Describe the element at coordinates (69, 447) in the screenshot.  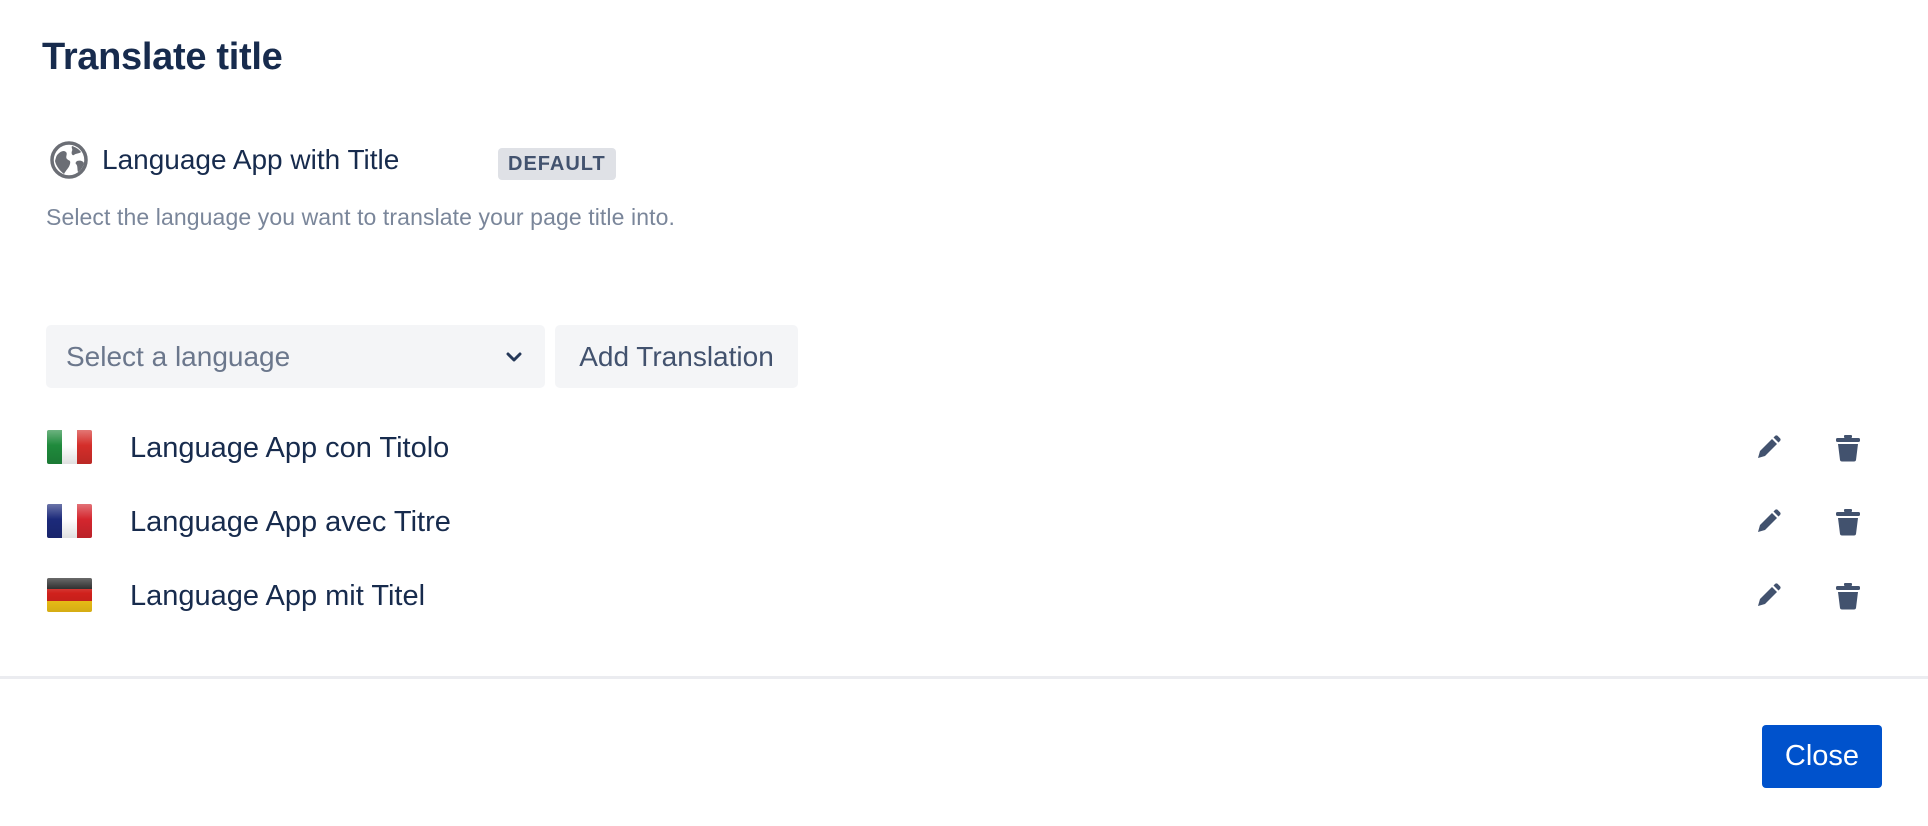
I see `italy-flag-icon` at that location.